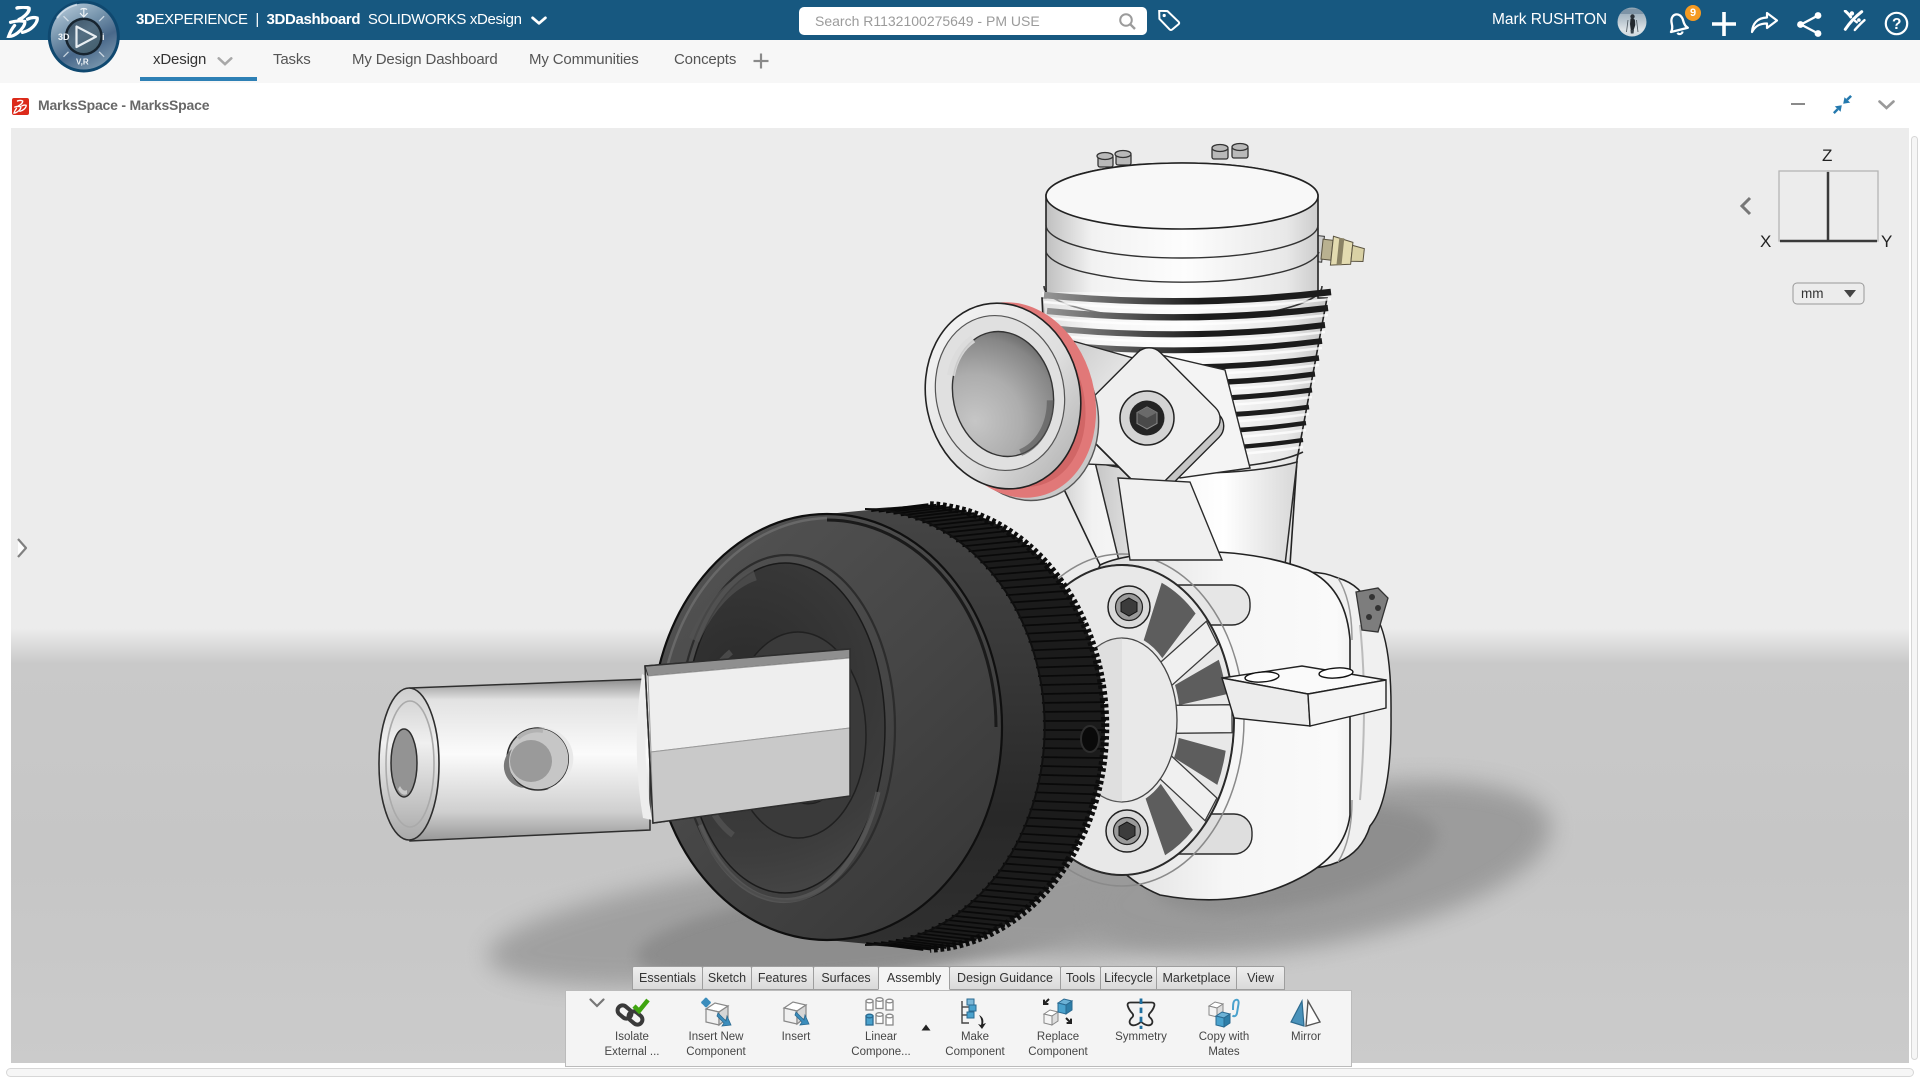  What do you see at coordinates (1886, 241) in the screenshot?
I see `svg-text: Y` at bounding box center [1886, 241].